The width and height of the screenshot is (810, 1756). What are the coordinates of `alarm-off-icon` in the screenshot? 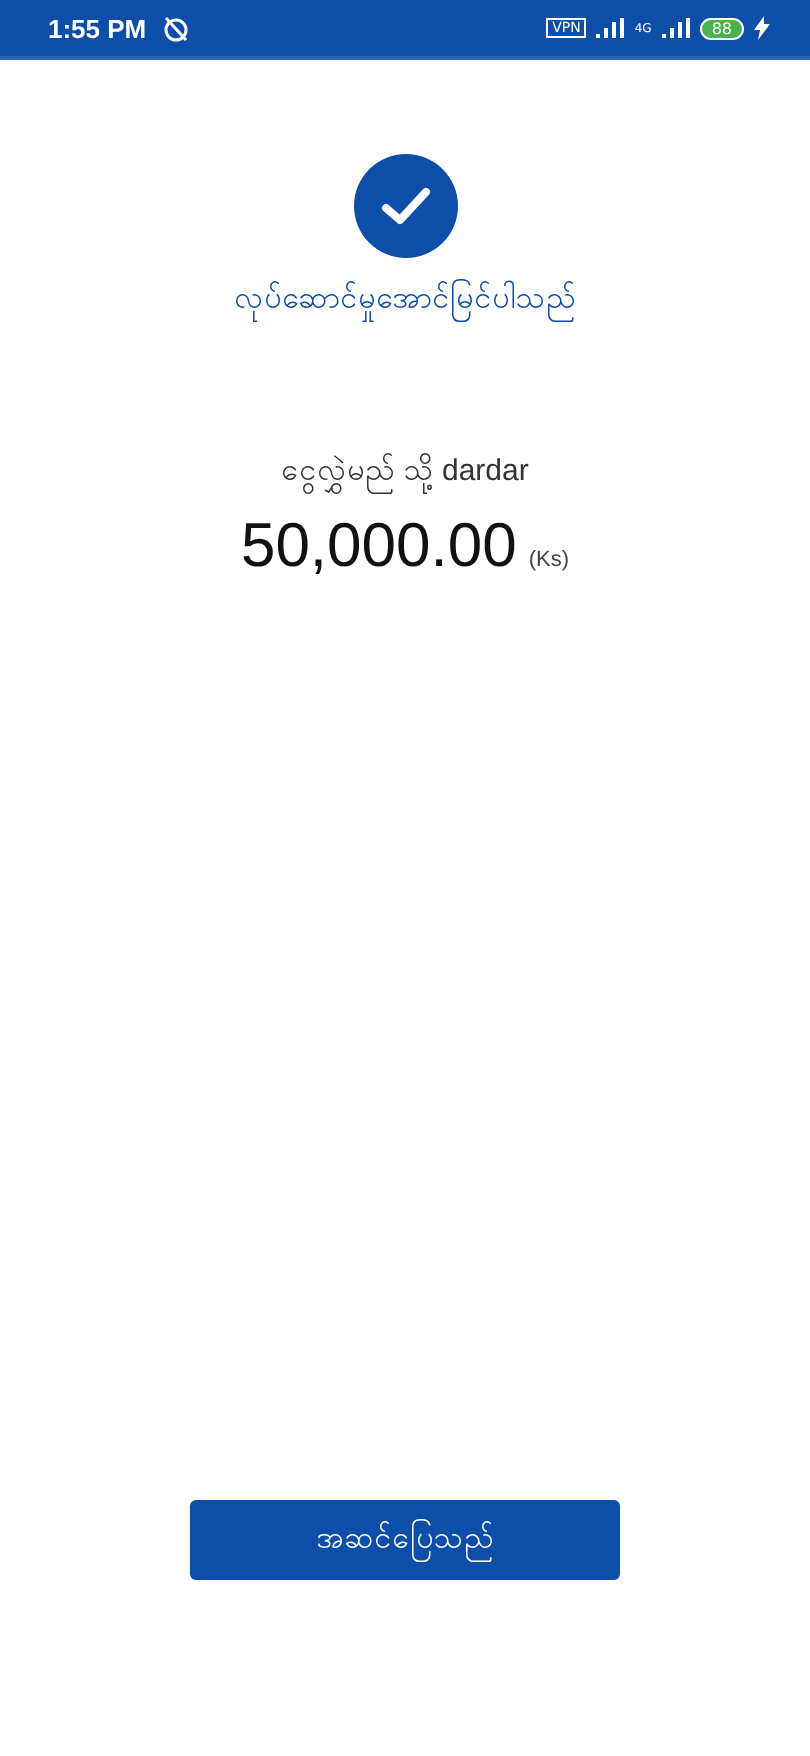 It's located at (176, 28).